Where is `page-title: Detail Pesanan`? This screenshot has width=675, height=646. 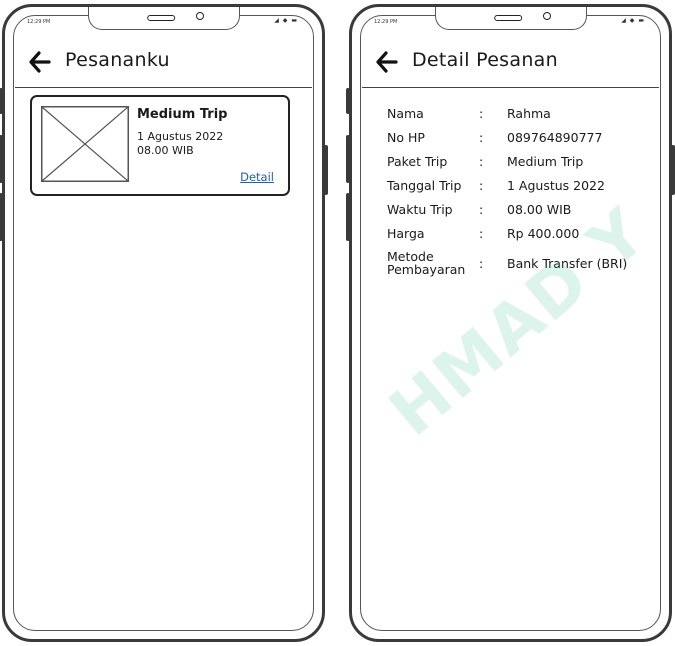
page-title: Detail Pesanan is located at coordinates (485, 60).